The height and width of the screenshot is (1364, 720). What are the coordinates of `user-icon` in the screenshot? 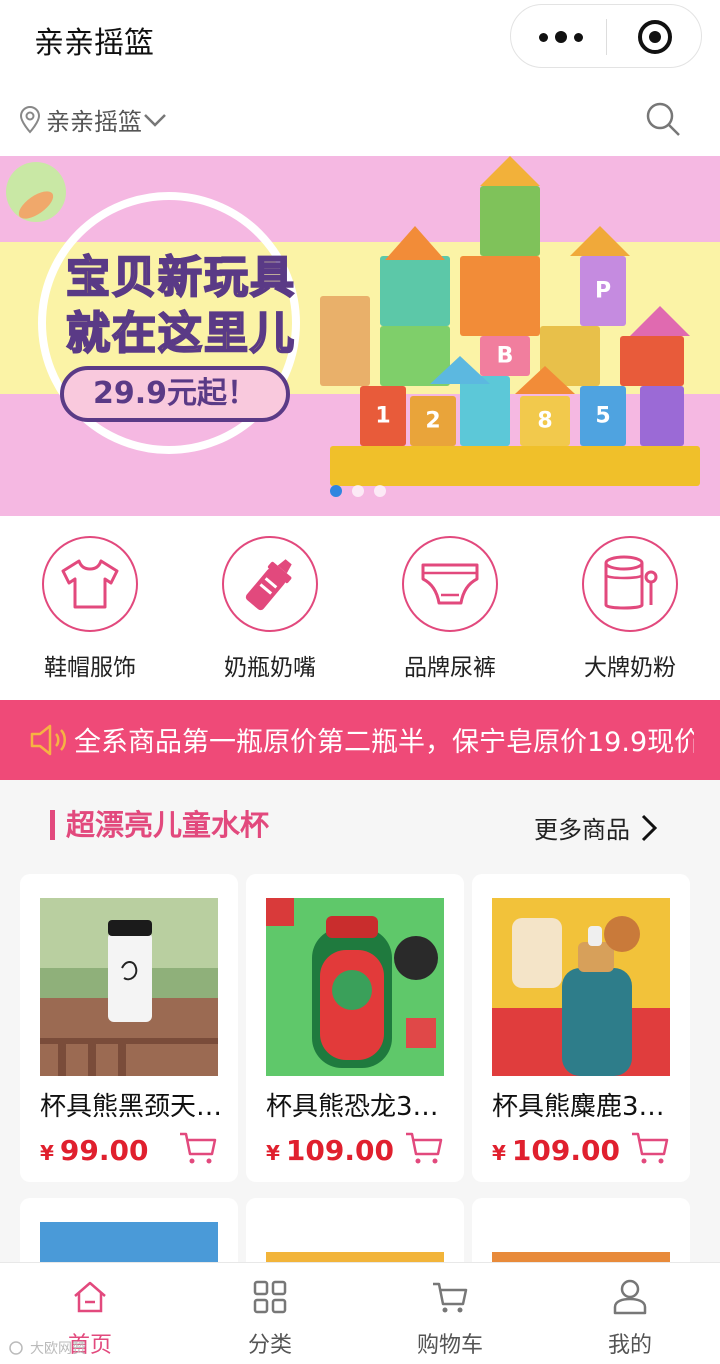 It's located at (630, 1297).